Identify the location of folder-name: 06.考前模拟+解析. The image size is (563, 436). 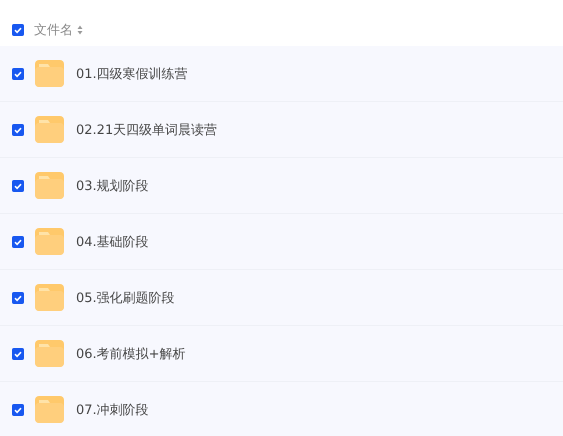
(131, 353).